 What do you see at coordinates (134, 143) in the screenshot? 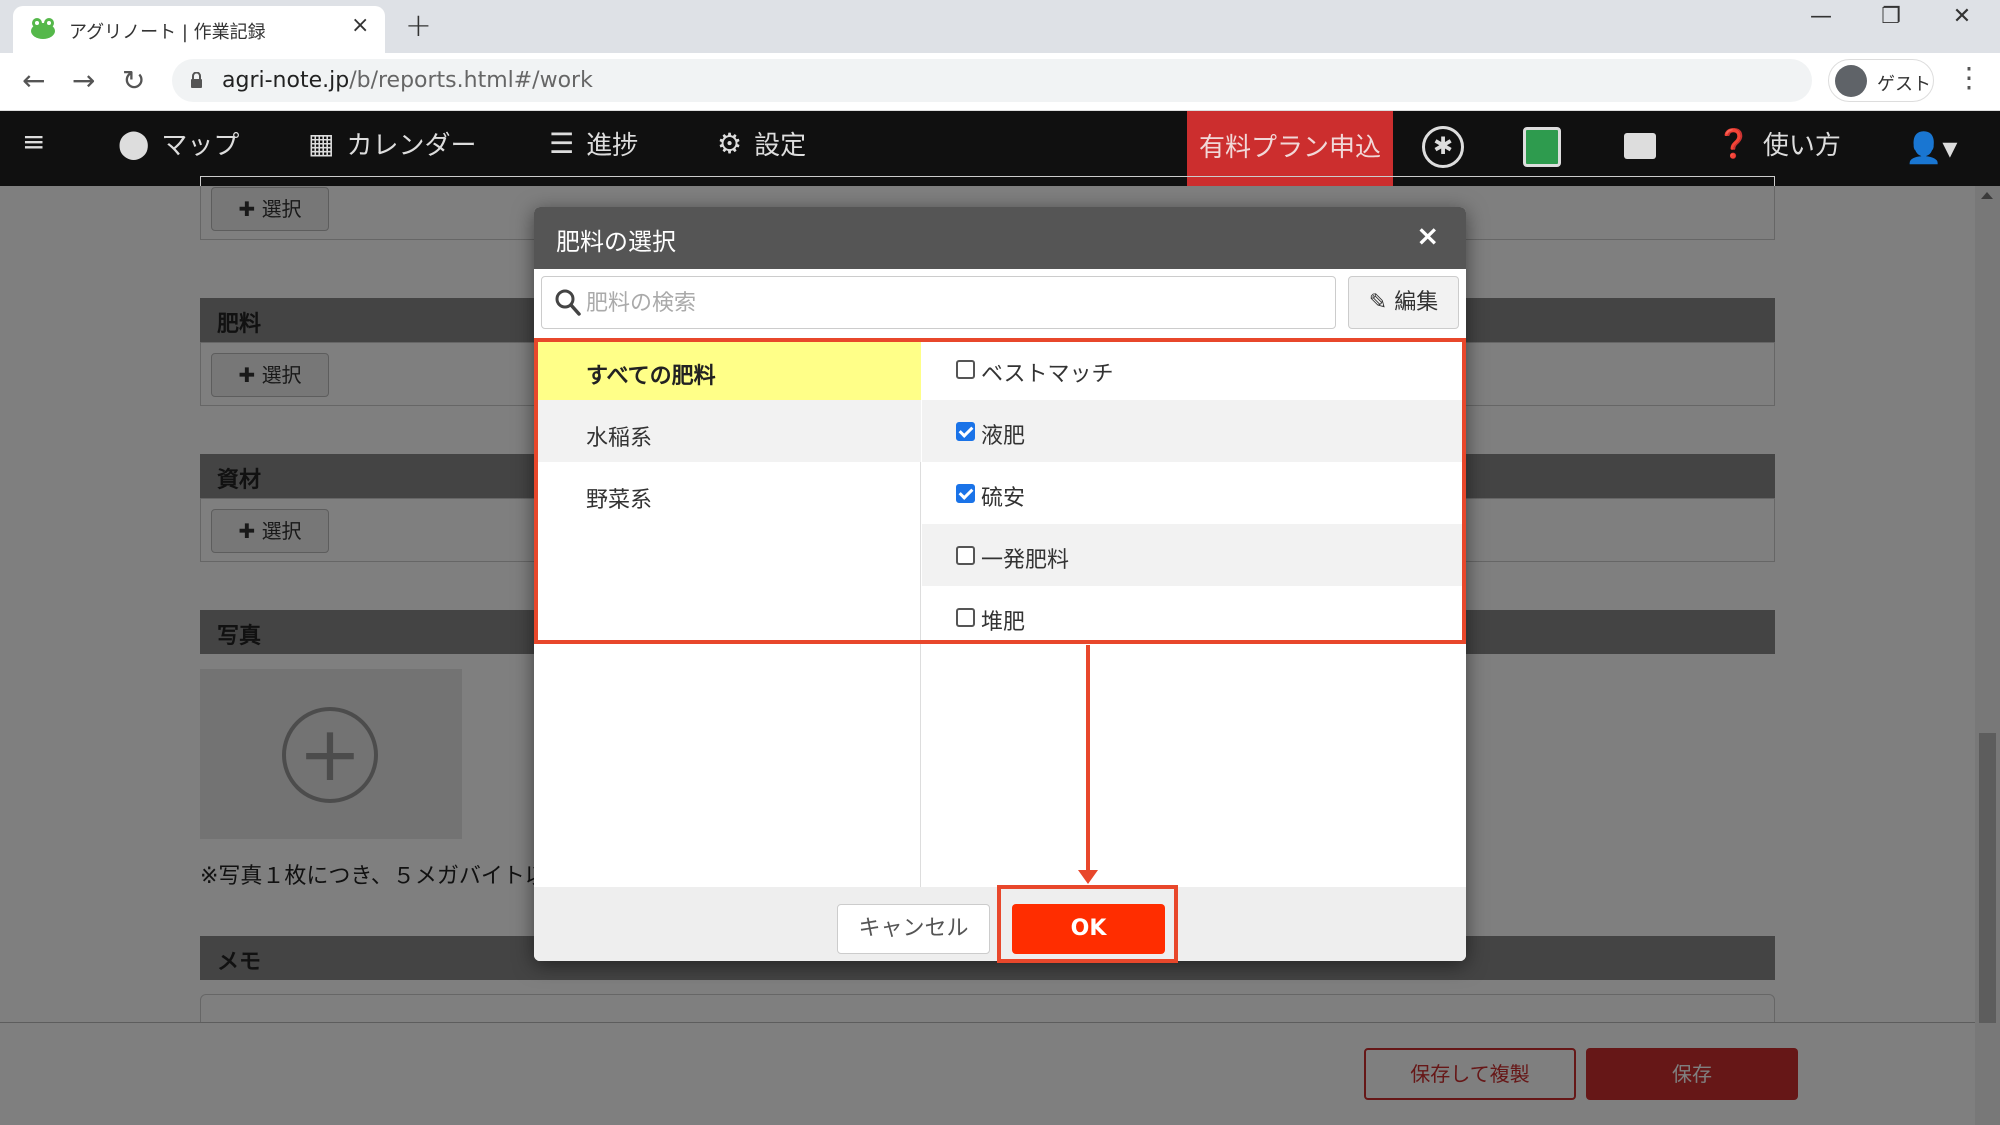
I see `map-pin-icon: ⬤` at bounding box center [134, 143].